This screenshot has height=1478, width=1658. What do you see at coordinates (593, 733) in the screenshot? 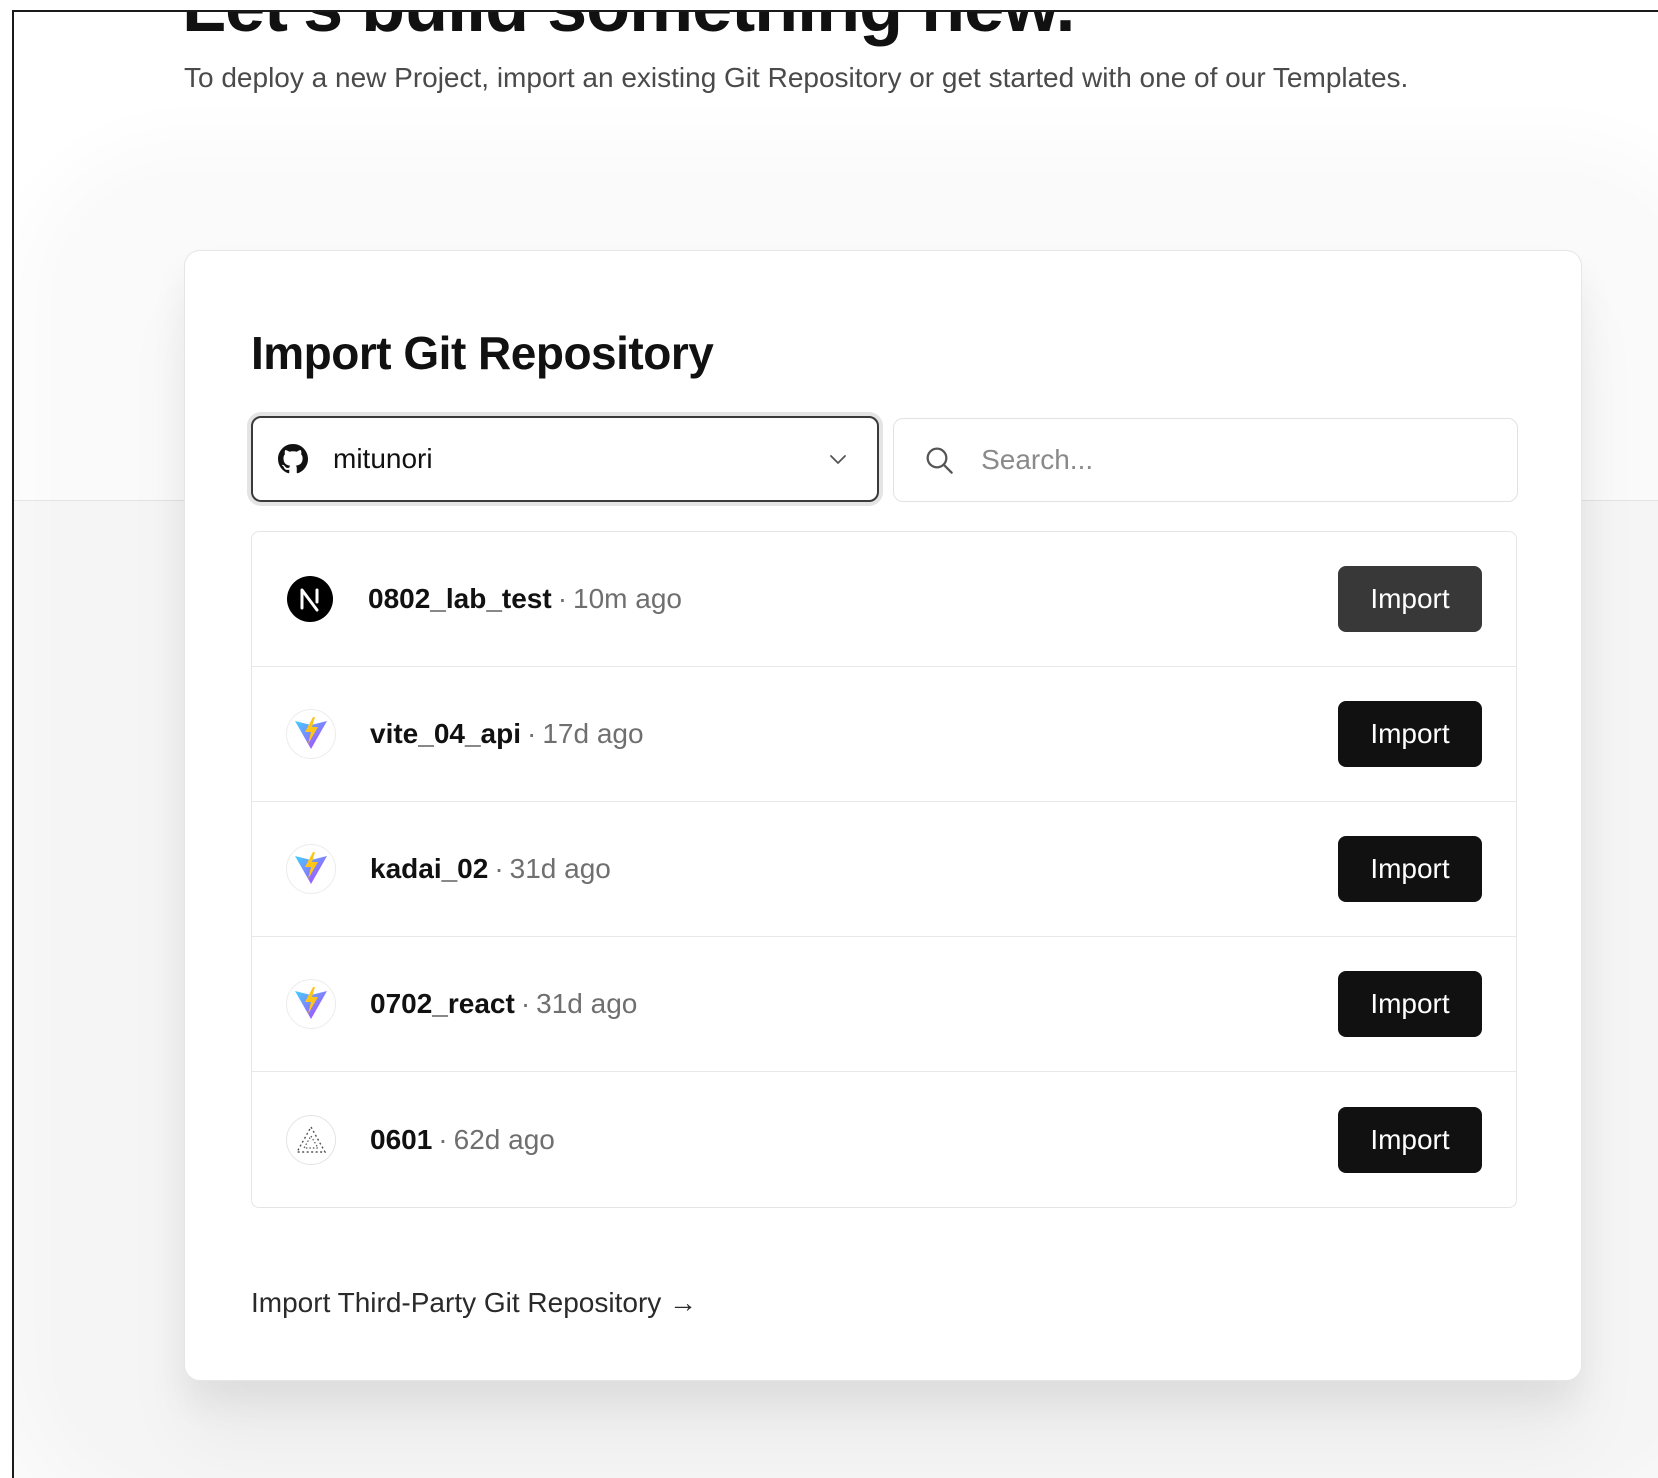
I see `repository-updated: 17d ago` at bounding box center [593, 733].